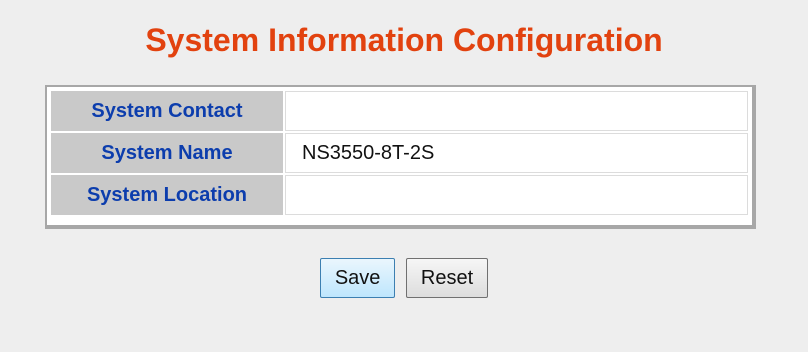 The width and height of the screenshot is (808, 352). I want to click on system-contact-label: System Contact, so click(167, 111).